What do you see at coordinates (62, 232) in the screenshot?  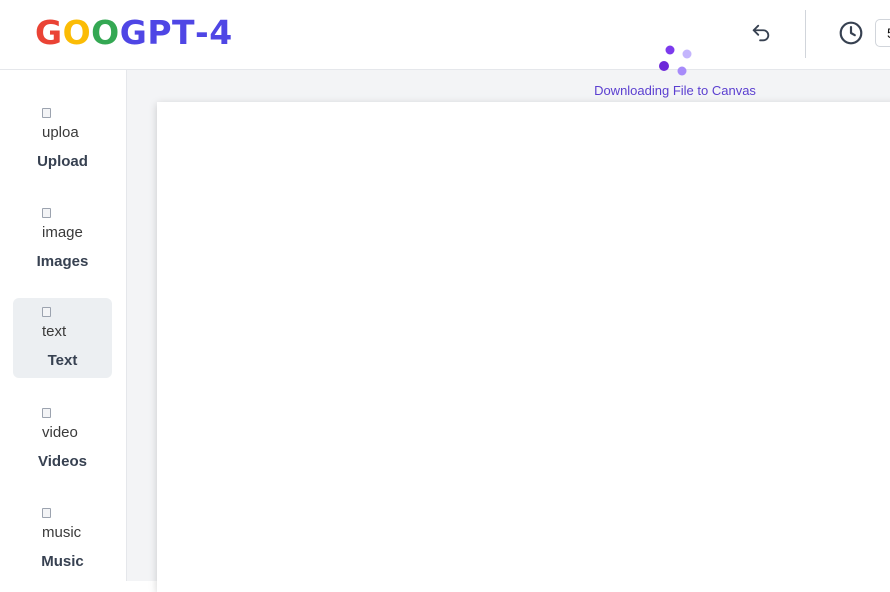 I see `images-image-alt: image` at bounding box center [62, 232].